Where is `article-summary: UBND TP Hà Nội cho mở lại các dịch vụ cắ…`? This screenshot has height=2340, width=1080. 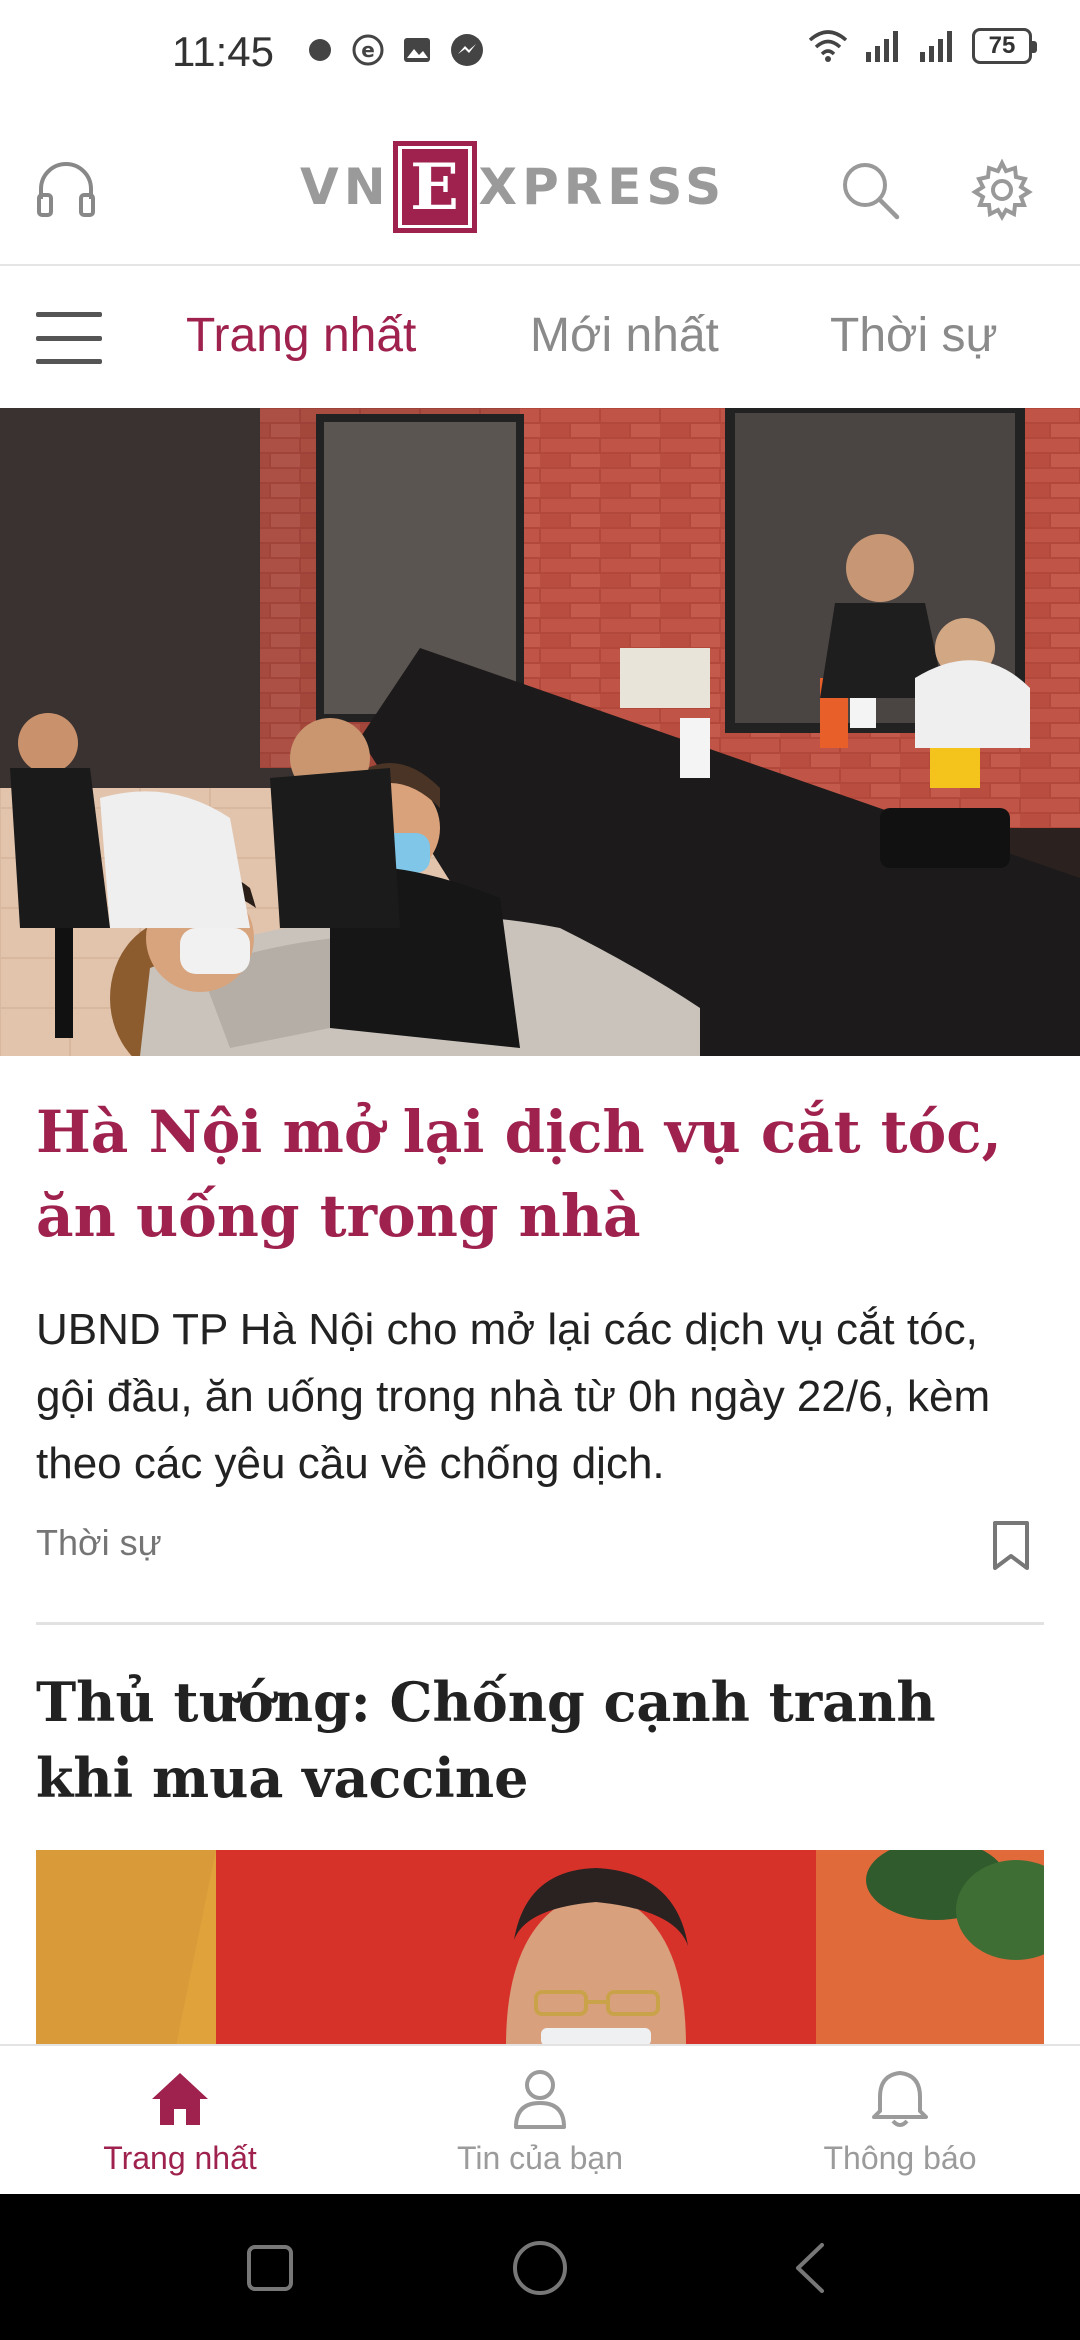
article-summary: UBND TP Hà Nội cho mở lại các dịch vụ cắ… is located at coordinates (541, 1396).